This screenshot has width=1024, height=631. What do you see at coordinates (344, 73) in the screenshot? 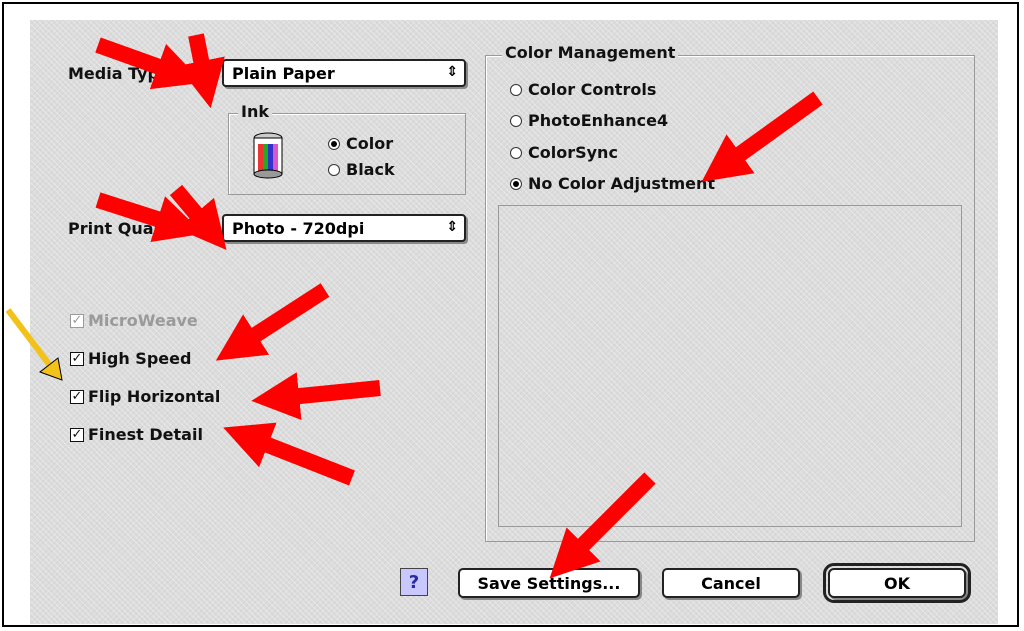
I see `media-type-popup: Plain Paper ⇕` at bounding box center [344, 73].